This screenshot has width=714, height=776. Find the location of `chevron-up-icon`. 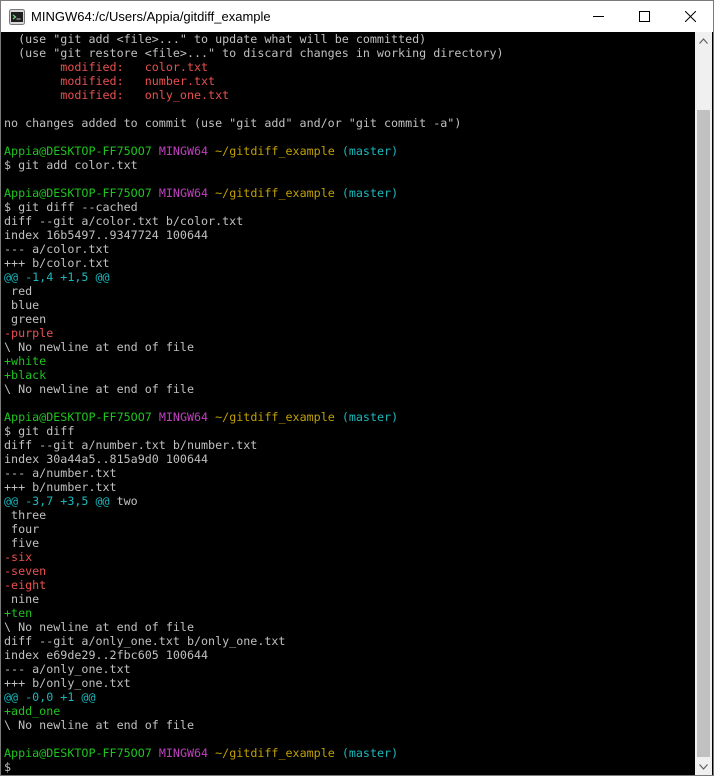

chevron-up-icon is located at coordinates (703, 40).